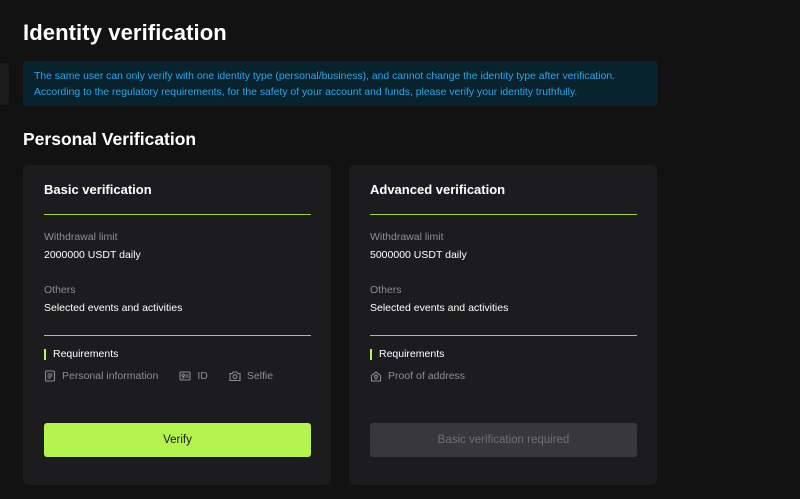  I want to click on requirements-list: Personal information ID Selfie, so click(158, 376).